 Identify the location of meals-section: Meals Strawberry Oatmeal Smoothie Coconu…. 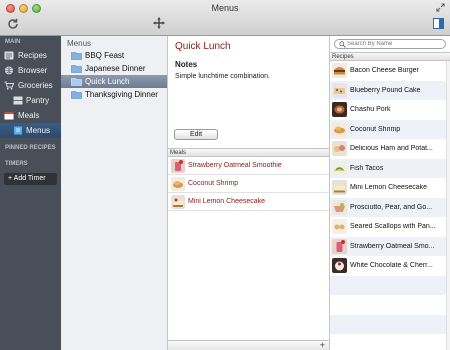
(248, 179).